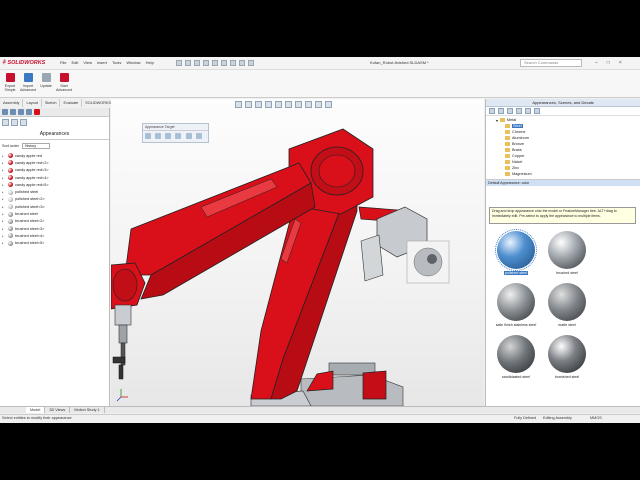 The height and width of the screenshot is (480, 640). What do you see at coordinates (35, 146) in the screenshot?
I see `sort-order-select: History` at bounding box center [35, 146].